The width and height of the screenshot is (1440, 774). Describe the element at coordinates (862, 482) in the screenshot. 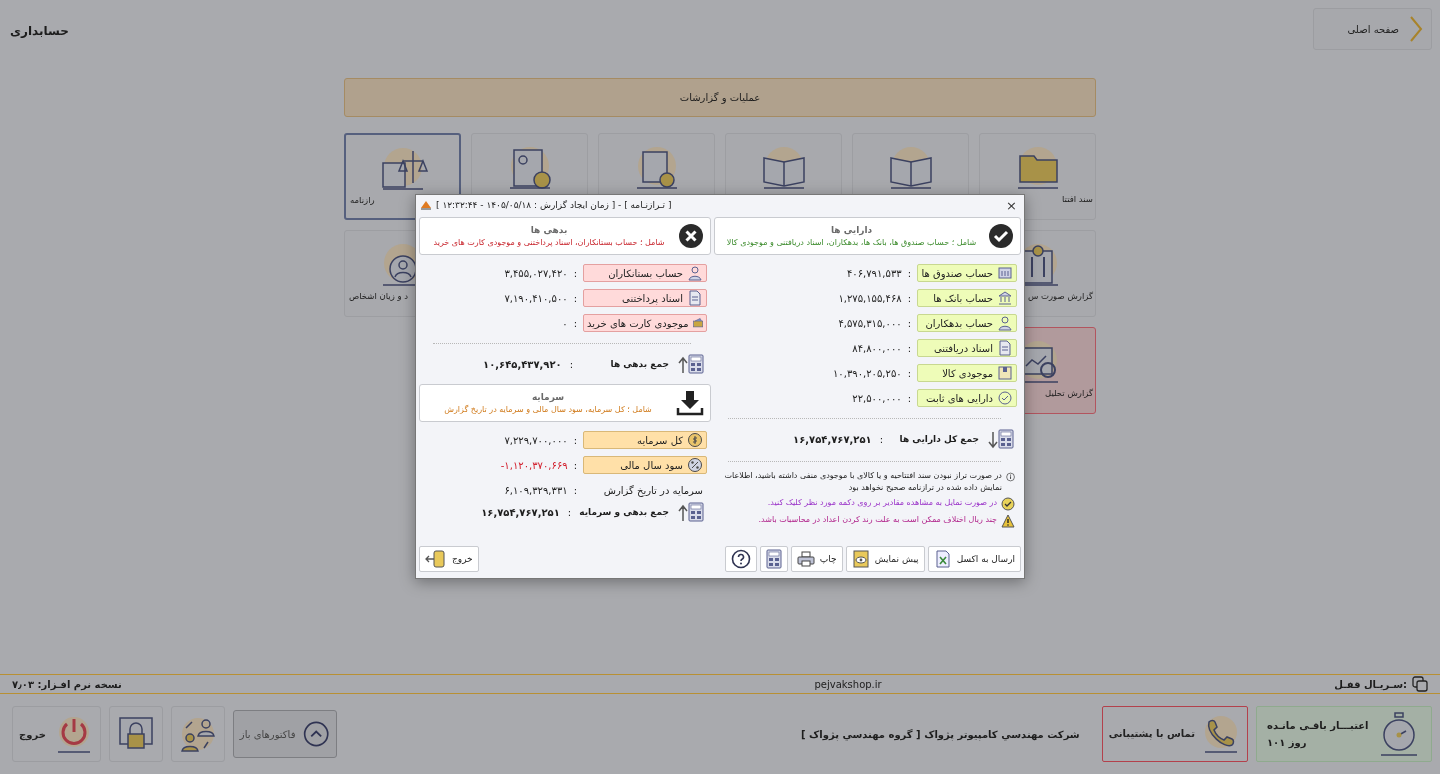

I see `note-text: در صورت تراز نبودن سند افتتاحیه و یا کالای با موجودی منفی داشته باشید، اطلاعات نمایش داده شده در ترازنامه صحیح نخواهد بود` at that location.